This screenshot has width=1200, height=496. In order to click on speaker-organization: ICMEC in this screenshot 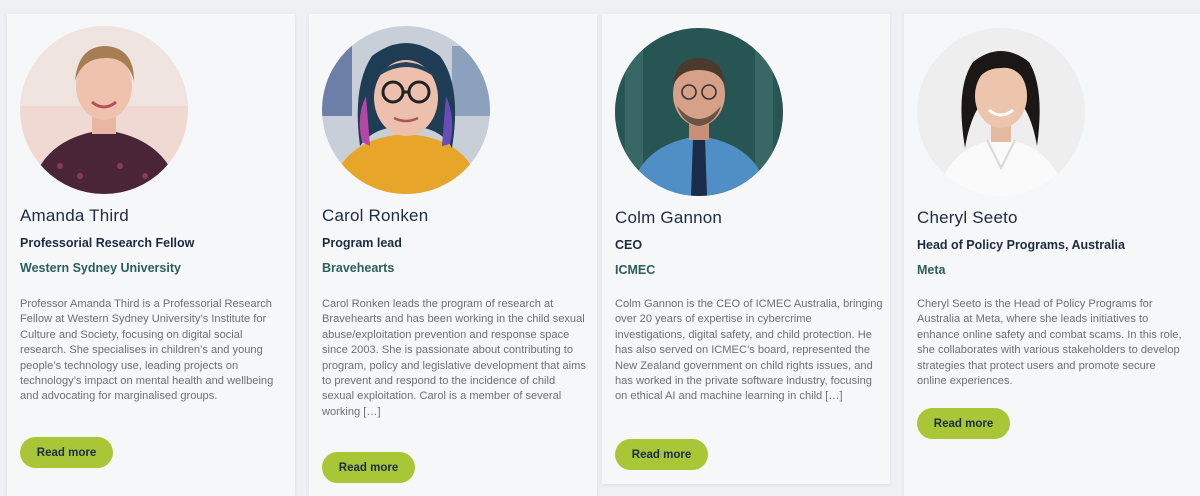, I will do `click(635, 270)`.